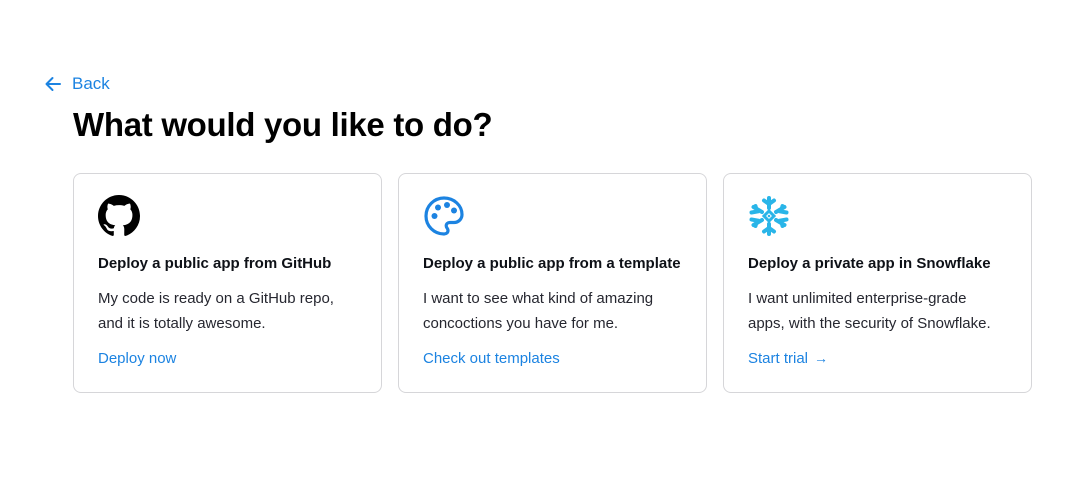  Describe the element at coordinates (821, 358) in the screenshot. I see `arrow-right-icon: →` at that location.